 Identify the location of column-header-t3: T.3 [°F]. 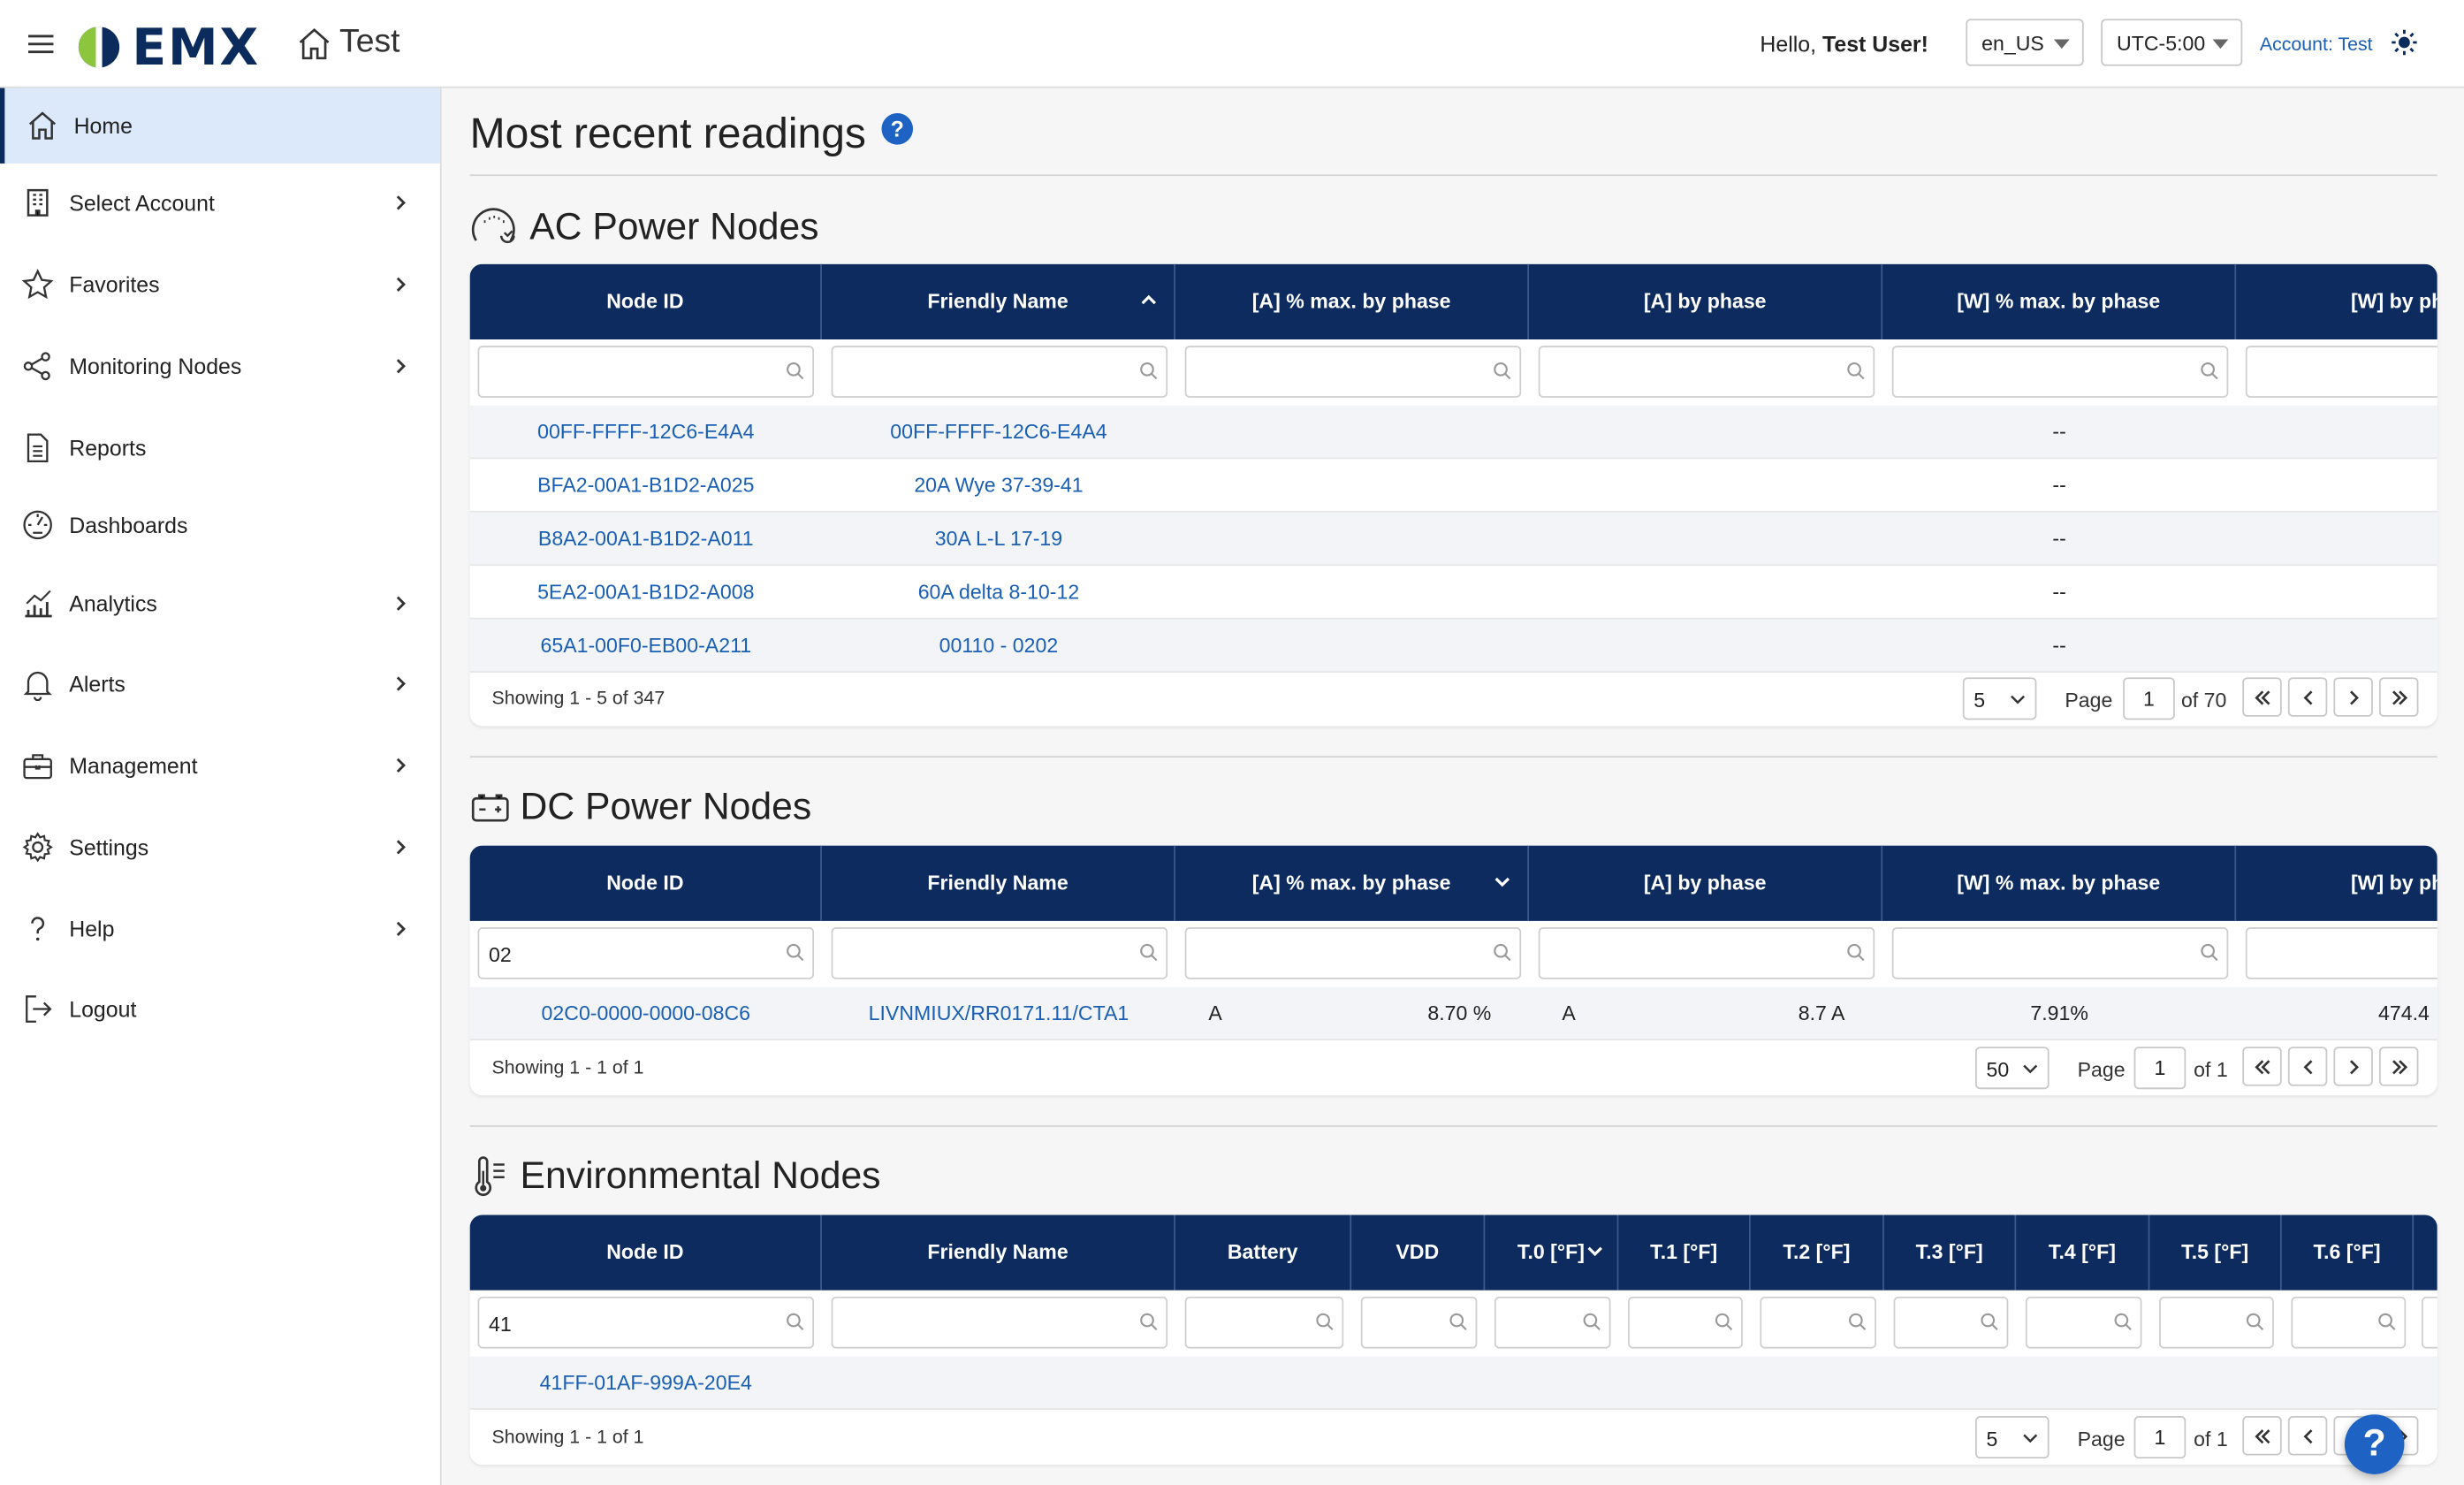
(1950, 1253).